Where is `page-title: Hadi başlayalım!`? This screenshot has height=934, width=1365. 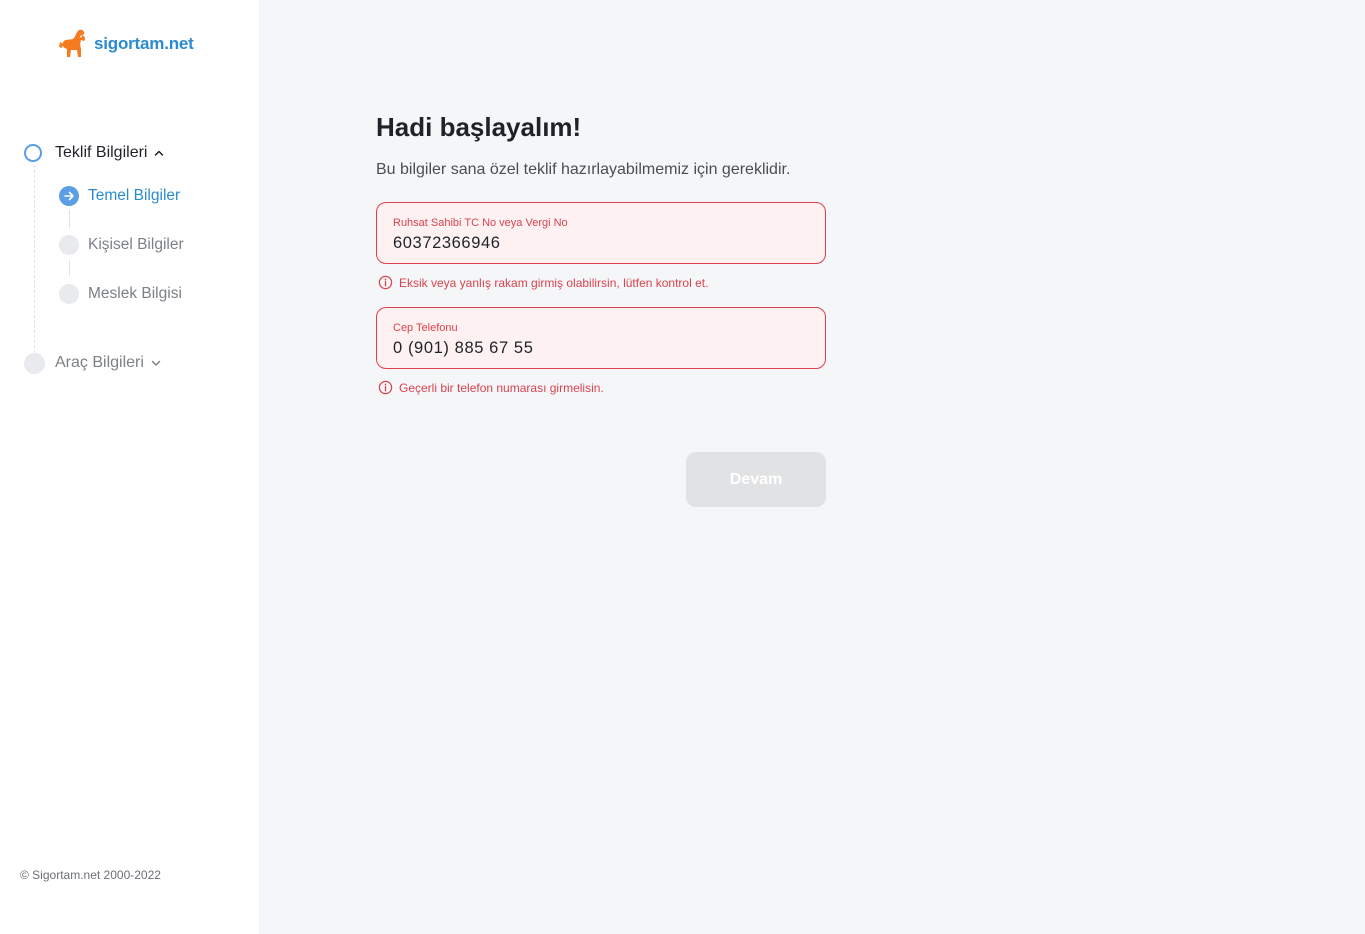
page-title: Hadi başlayalım! is located at coordinates (479, 127).